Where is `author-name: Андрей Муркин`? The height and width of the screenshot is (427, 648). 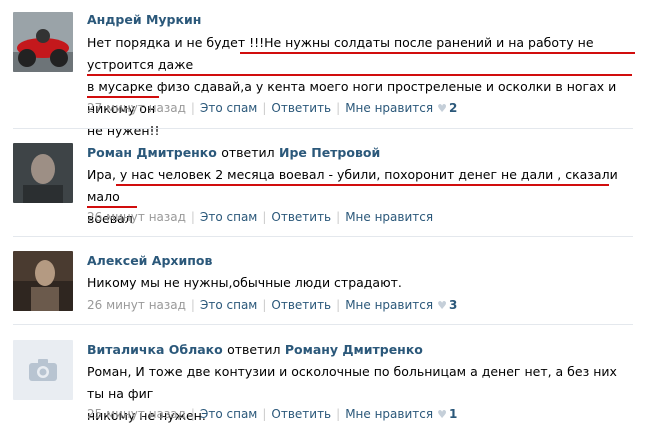 author-name: Андрей Муркин is located at coordinates (144, 19).